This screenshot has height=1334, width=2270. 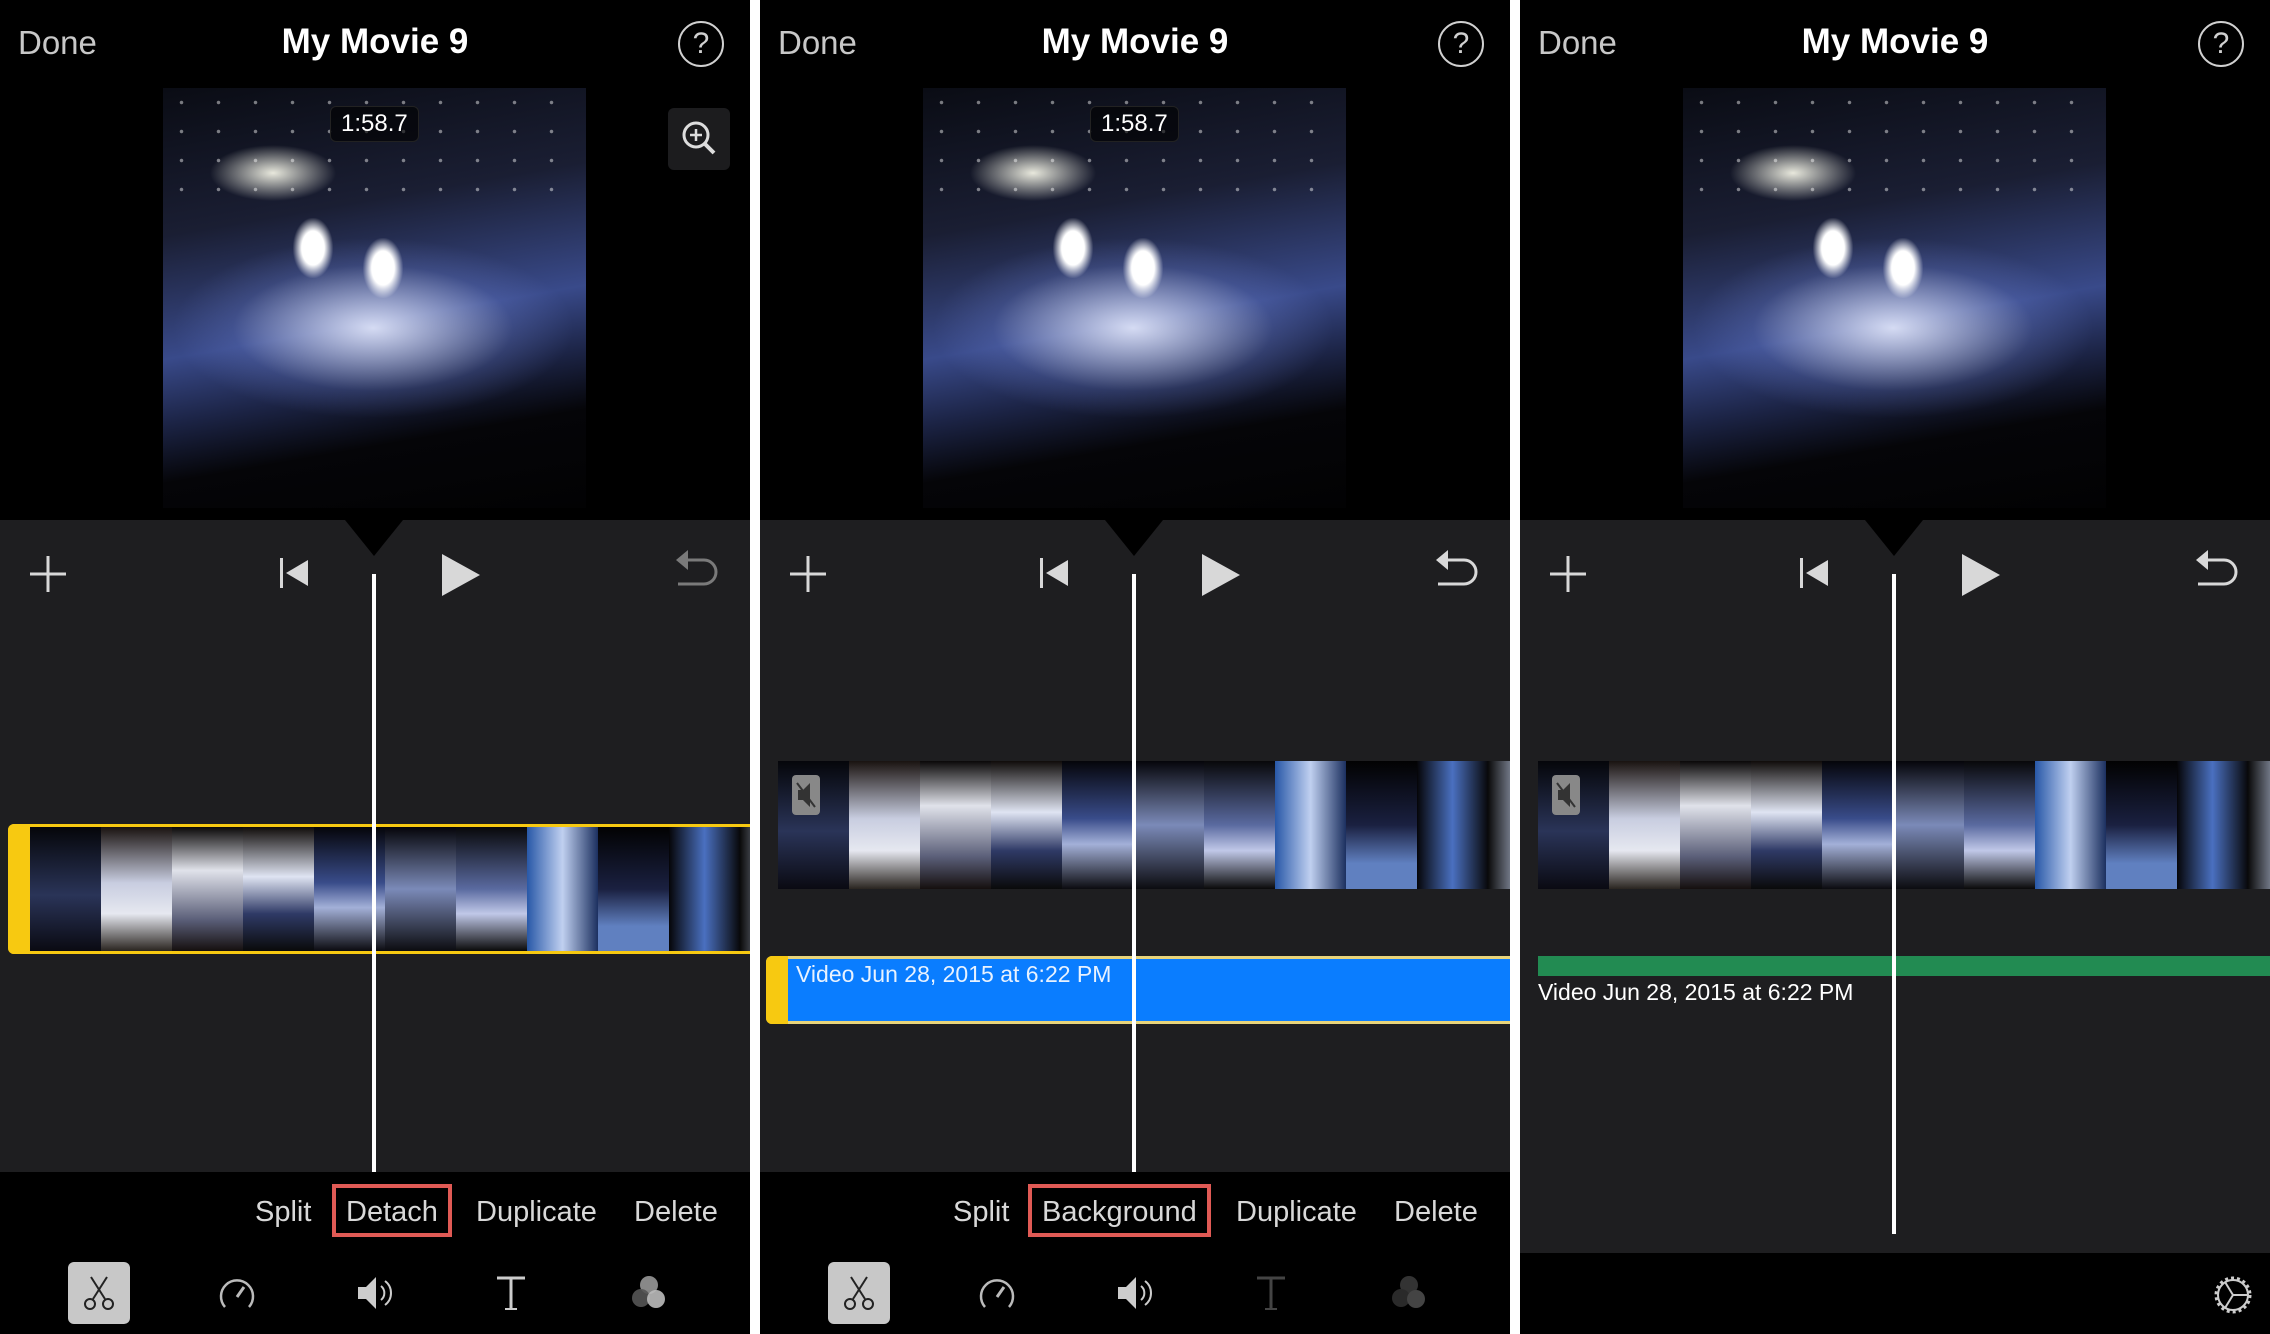 What do you see at coordinates (1138, 990) in the screenshot?
I see `detached-audio-clip: Video Jun 28, 2015 at 6:22 PM` at bounding box center [1138, 990].